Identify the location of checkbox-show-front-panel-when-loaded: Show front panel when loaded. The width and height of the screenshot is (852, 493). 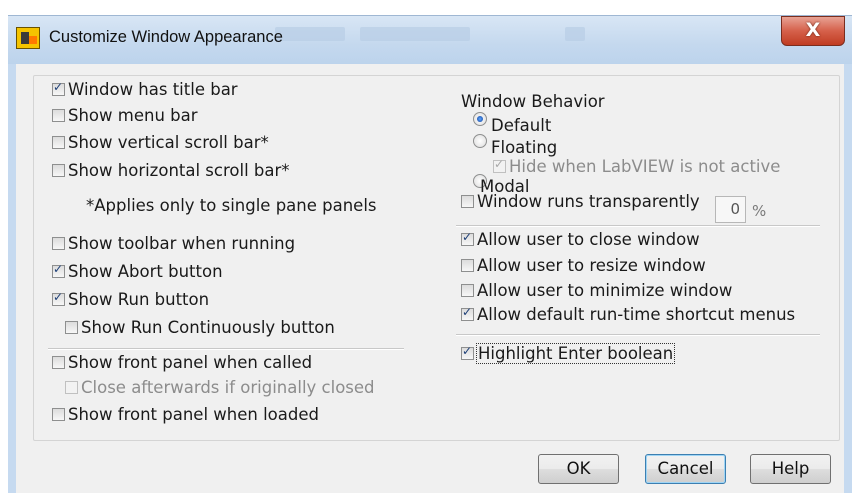
(185, 414).